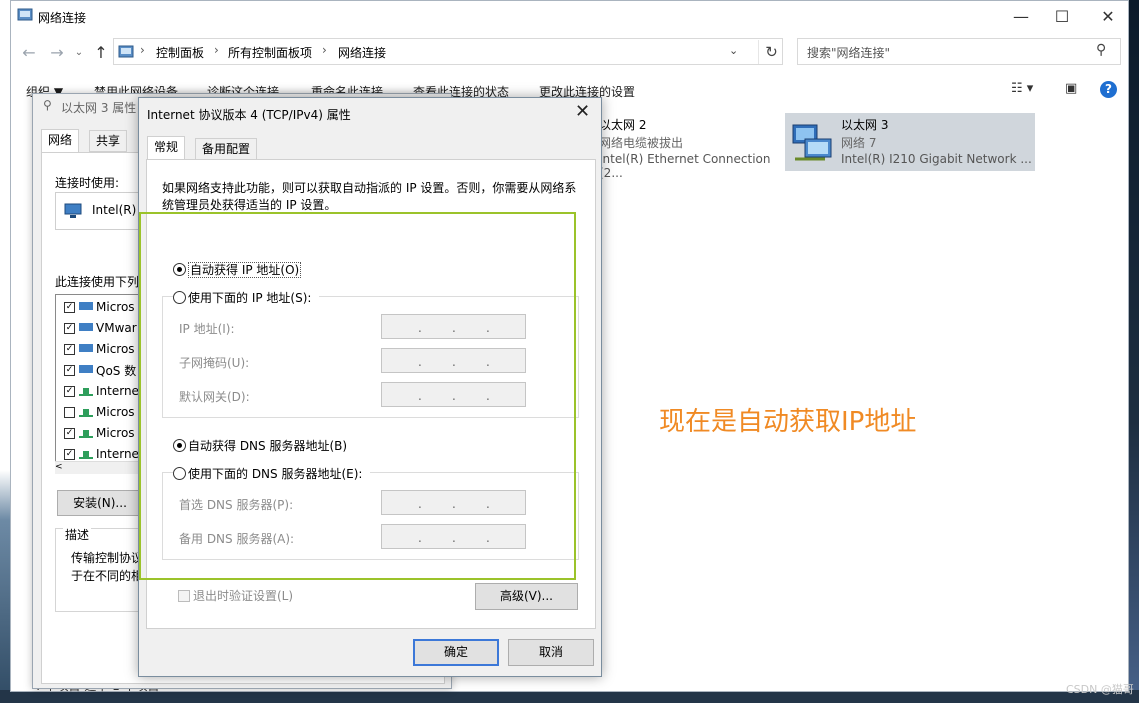 This screenshot has width=1139, height=703. I want to click on maximize-icon: ☐, so click(1062, 16).